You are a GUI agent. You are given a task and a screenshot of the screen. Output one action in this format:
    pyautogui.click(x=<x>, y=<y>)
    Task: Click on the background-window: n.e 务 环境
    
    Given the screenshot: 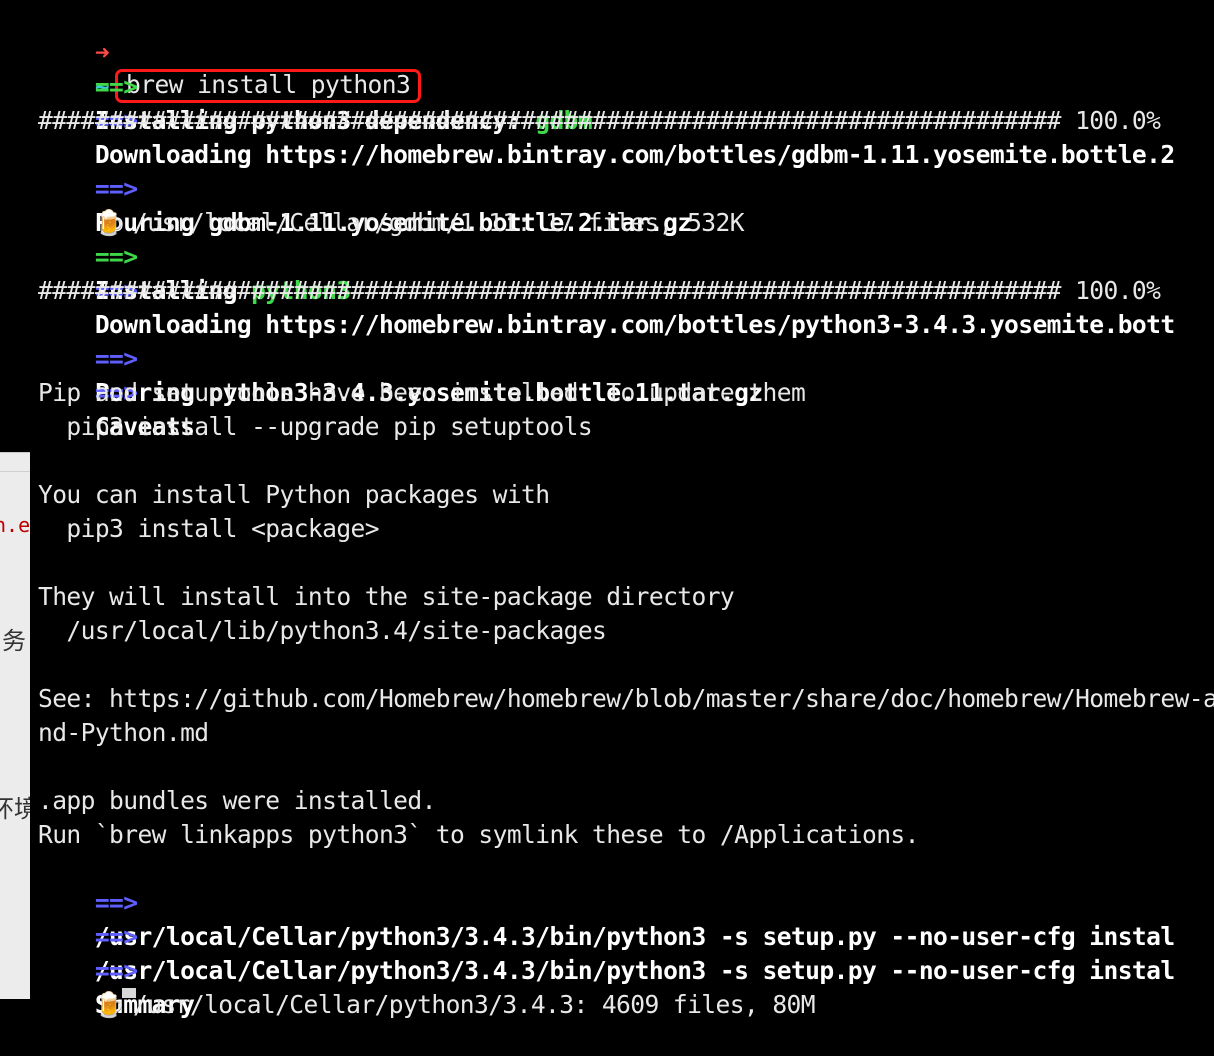 What is the action you would take?
    pyautogui.click(x=15, y=725)
    